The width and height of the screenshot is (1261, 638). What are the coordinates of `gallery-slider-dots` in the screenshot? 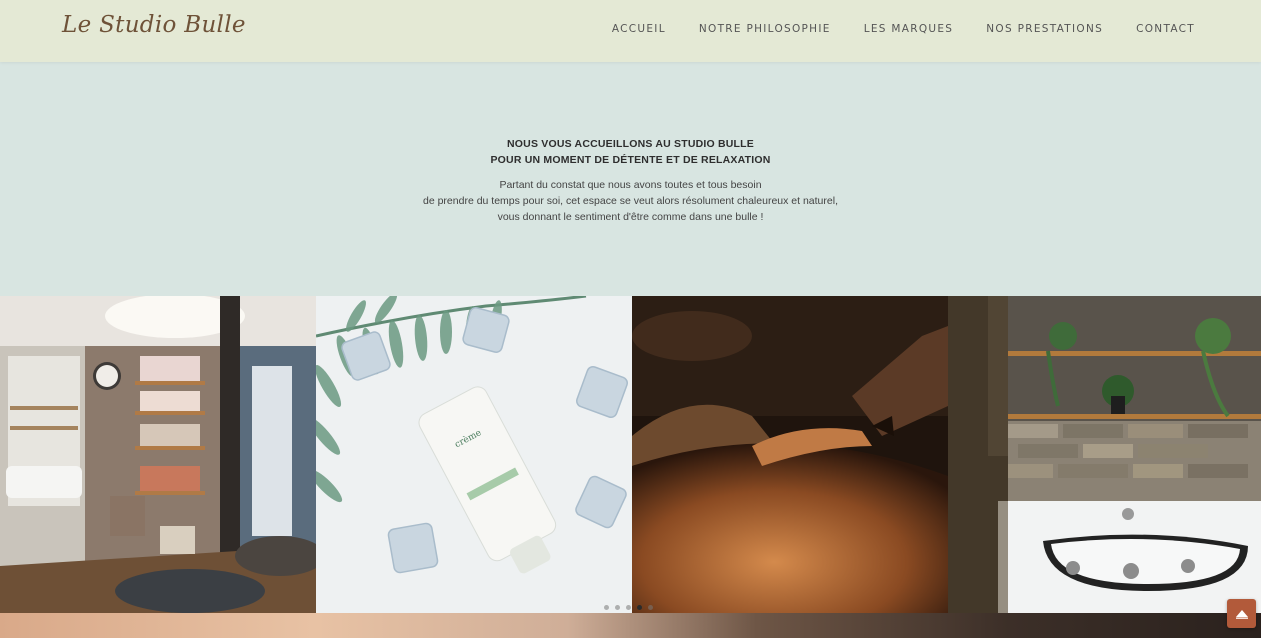 It's located at (628, 607).